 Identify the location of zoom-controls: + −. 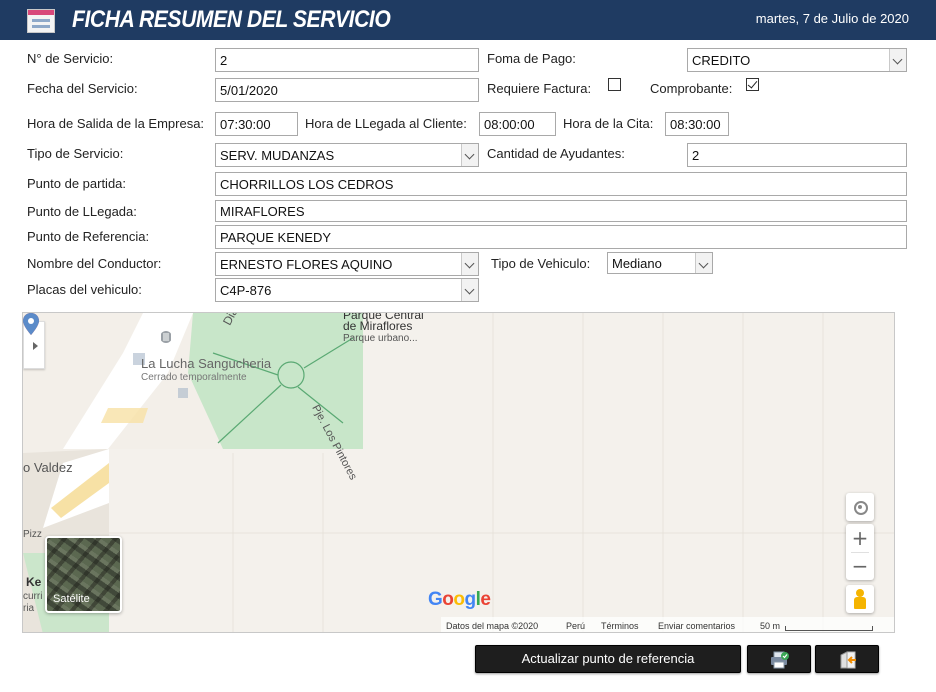
(860, 552).